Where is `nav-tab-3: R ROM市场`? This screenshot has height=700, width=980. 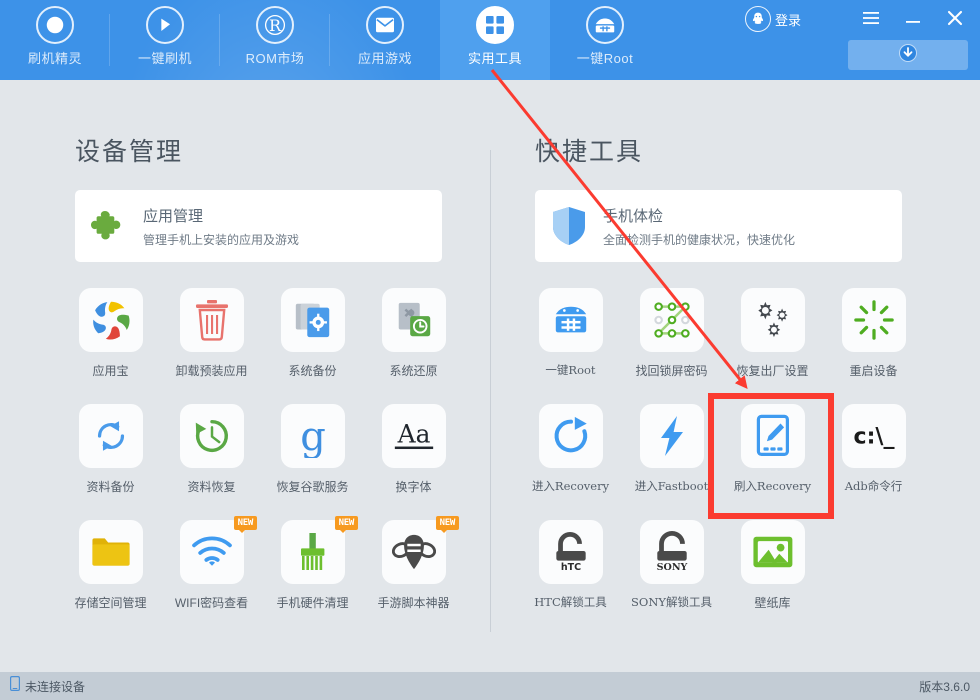
nav-tab-3: R ROM市场 is located at coordinates (275, 40).